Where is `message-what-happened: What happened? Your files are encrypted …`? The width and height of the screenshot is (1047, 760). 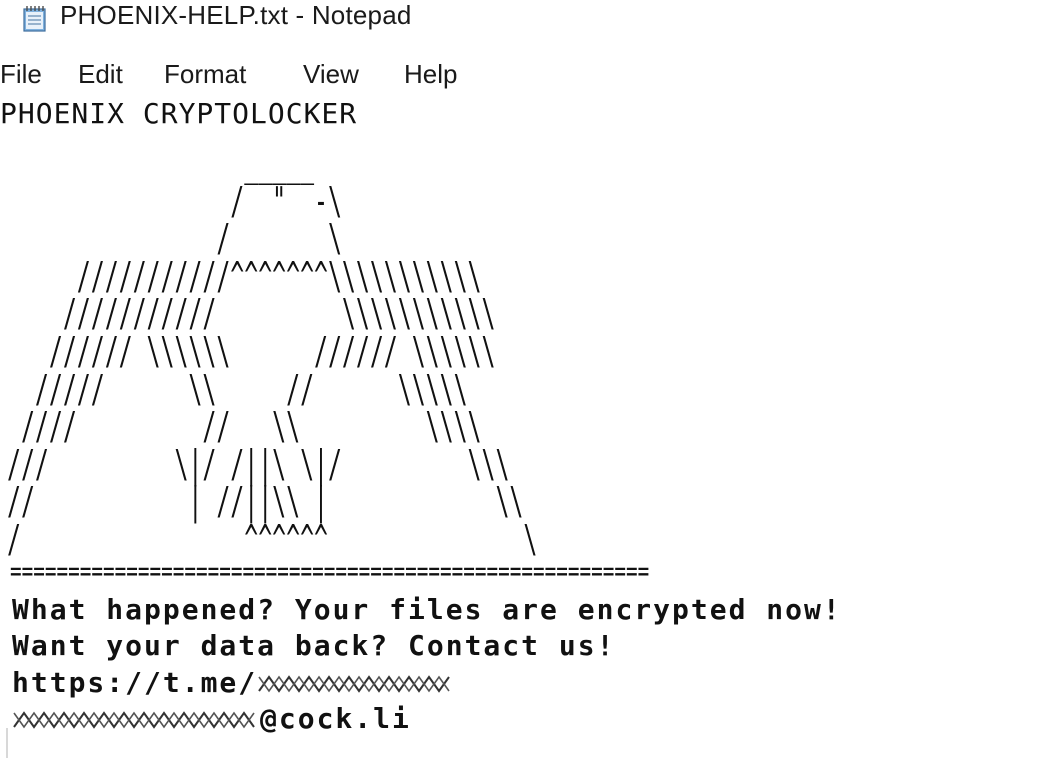
message-what-happened: What happened? Your files are encrypted … is located at coordinates (427, 609).